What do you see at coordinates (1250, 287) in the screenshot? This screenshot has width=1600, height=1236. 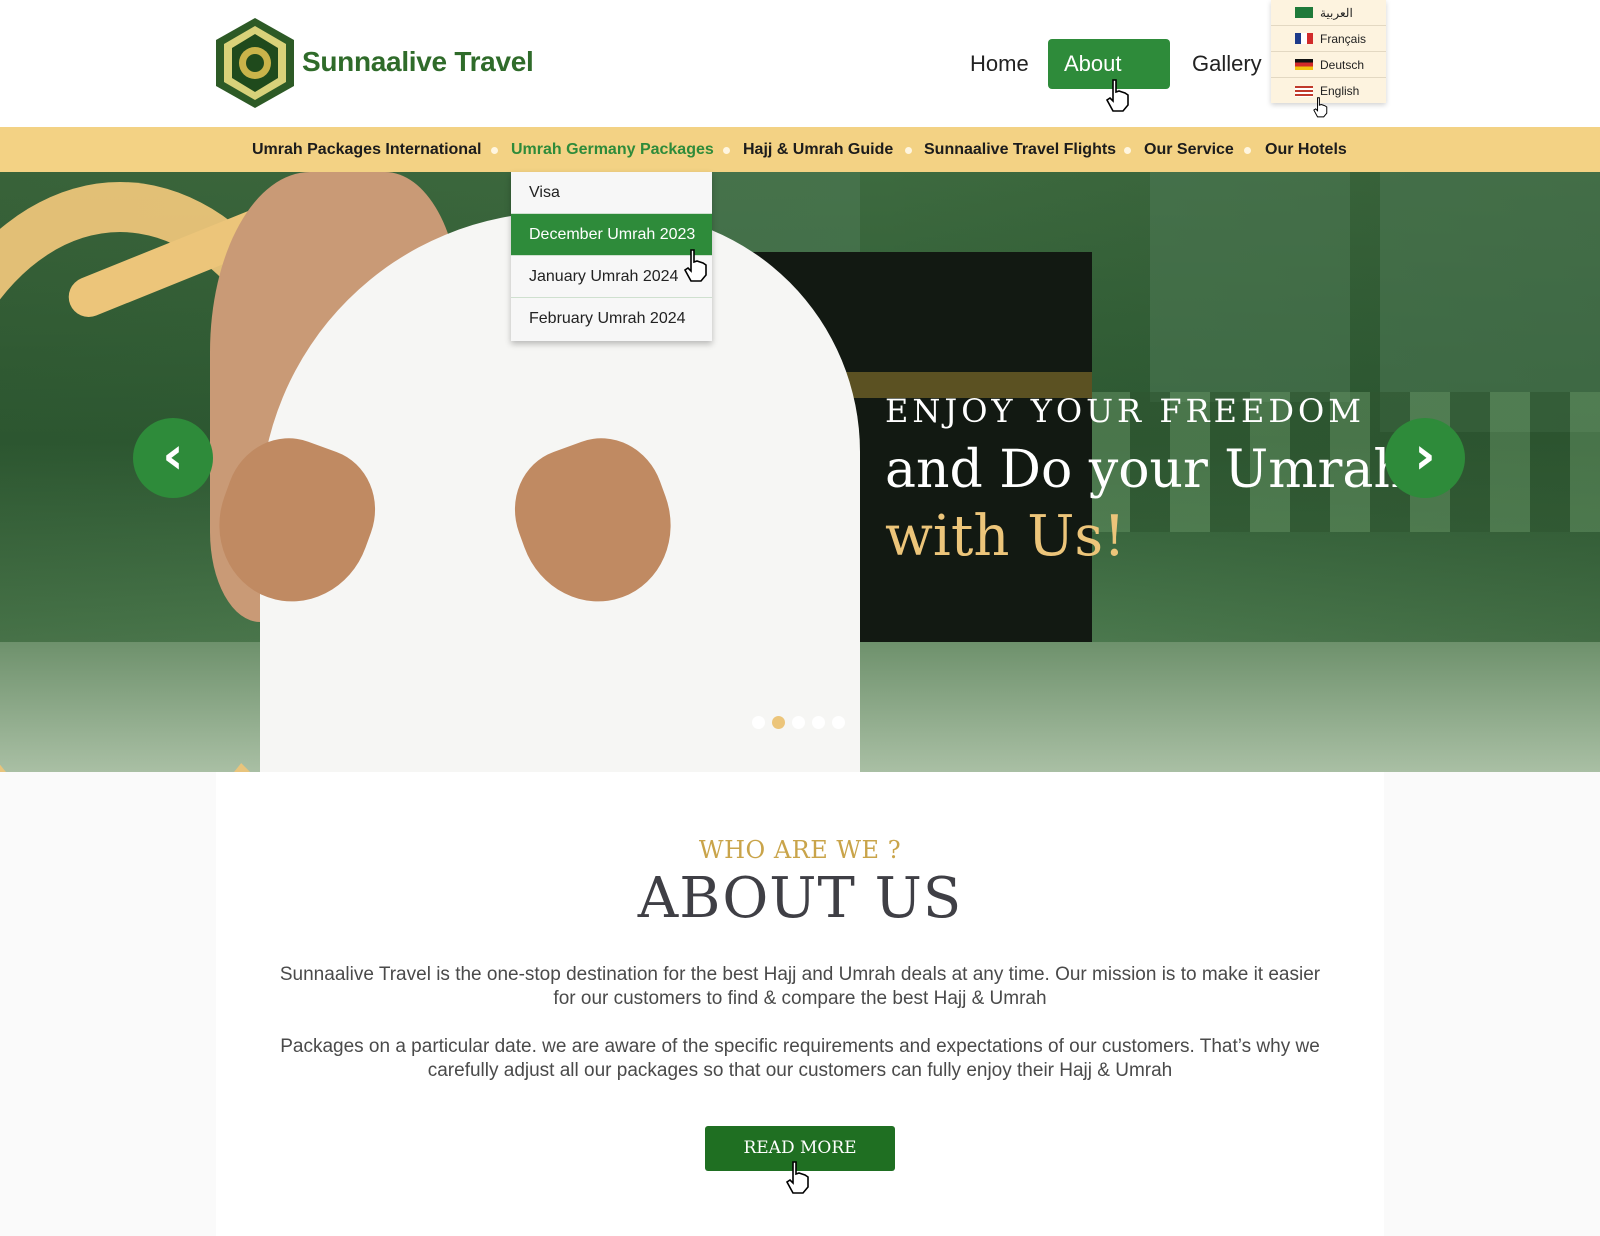 I see `background-building` at bounding box center [1250, 287].